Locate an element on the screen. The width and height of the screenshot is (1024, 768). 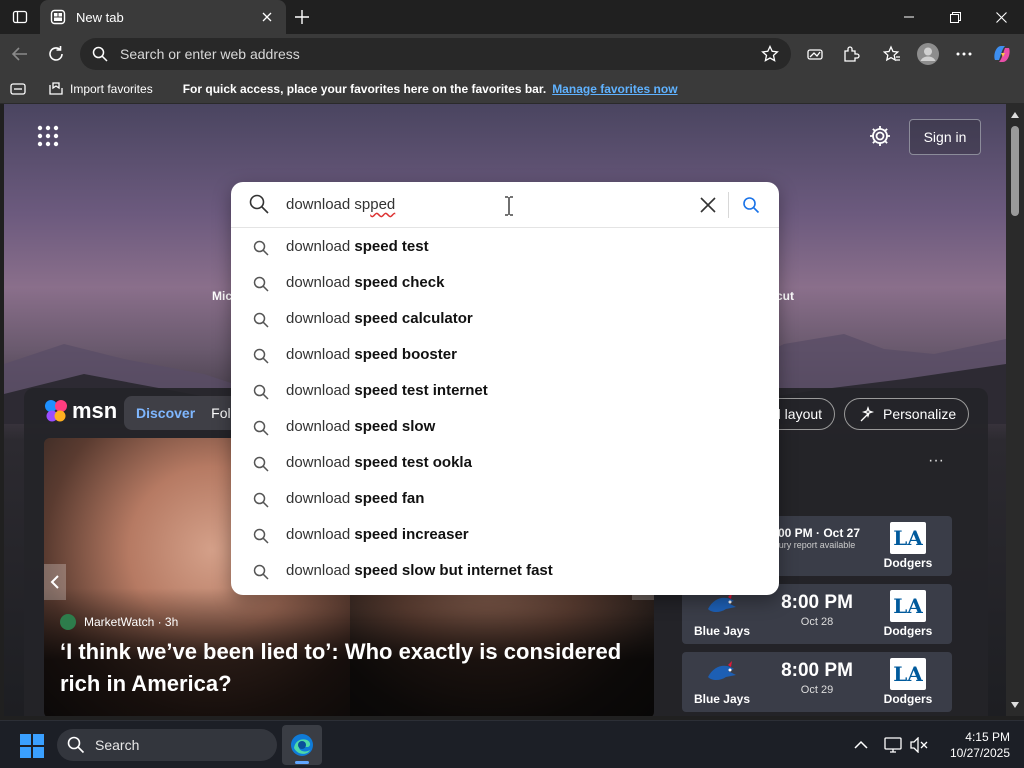
profile-avatar is located at coordinates (928, 54).